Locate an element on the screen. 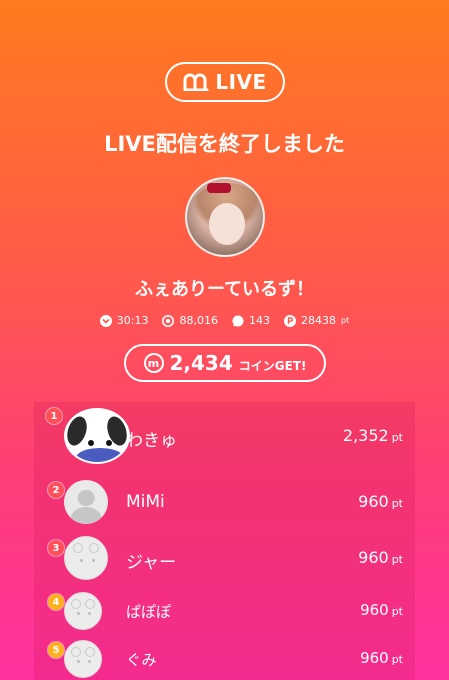 This screenshot has width=449, height=680. duration-value: 30:13 is located at coordinates (132, 320).